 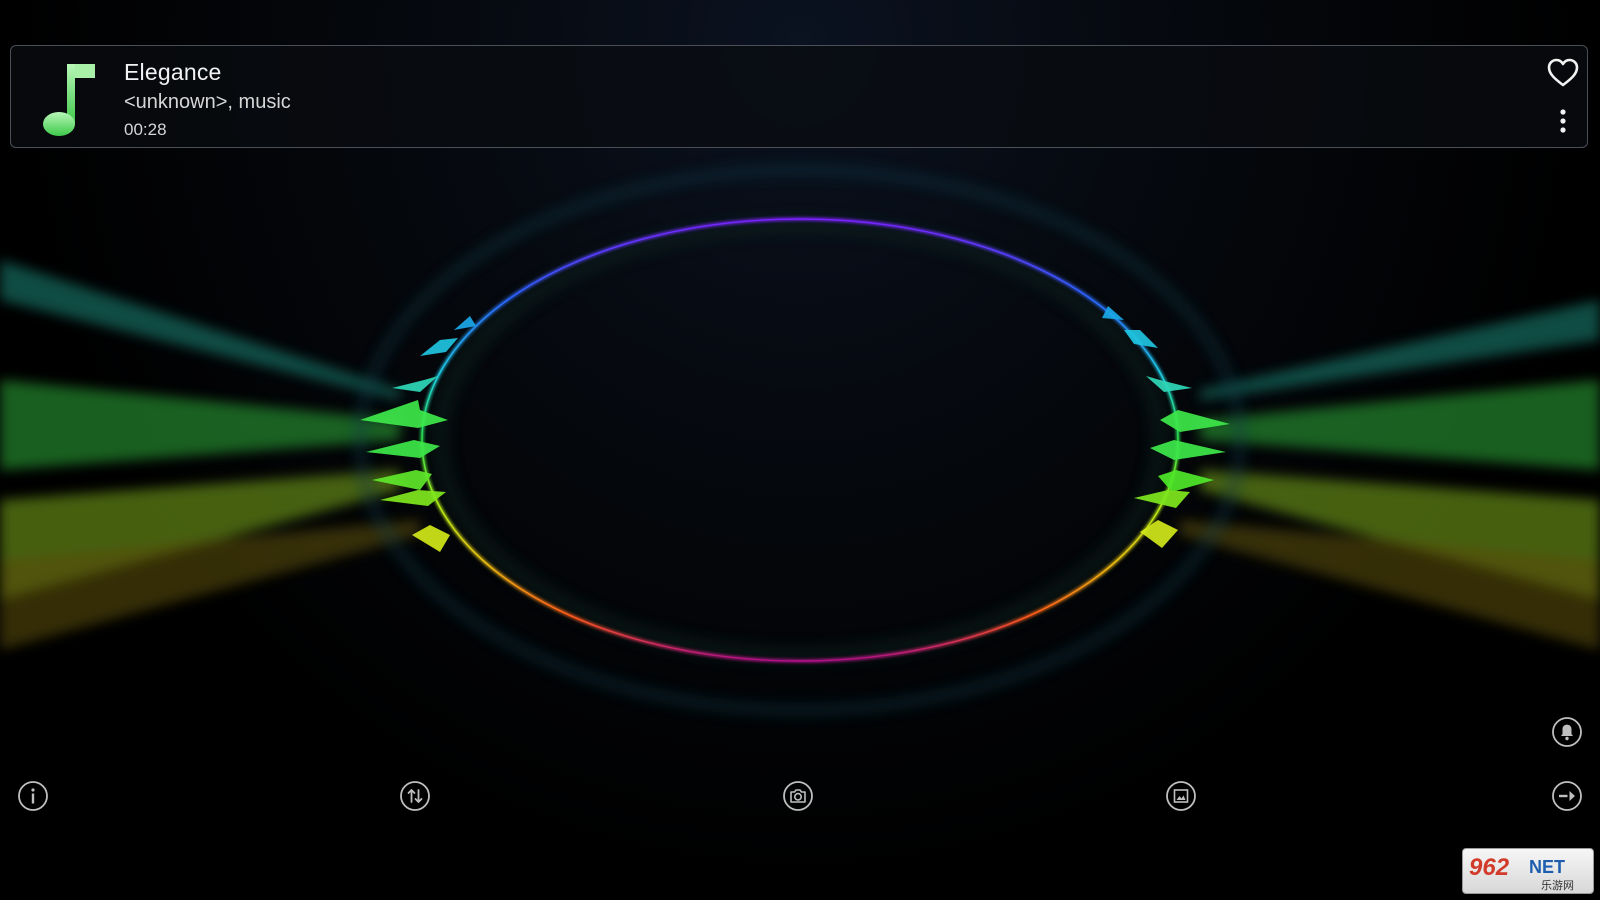 I want to click on track-artist-album: <unknown>, music, so click(x=207, y=102).